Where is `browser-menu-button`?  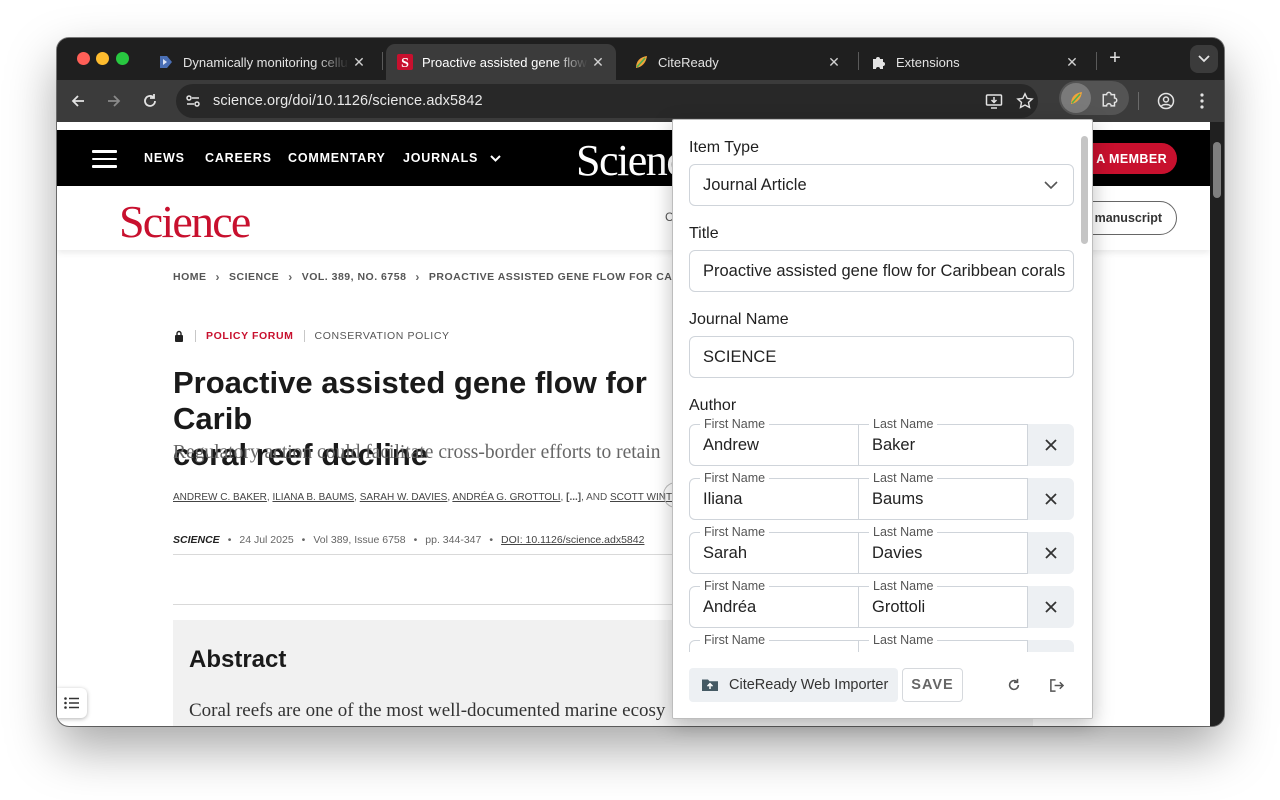
browser-menu-button is located at coordinates (1202, 101).